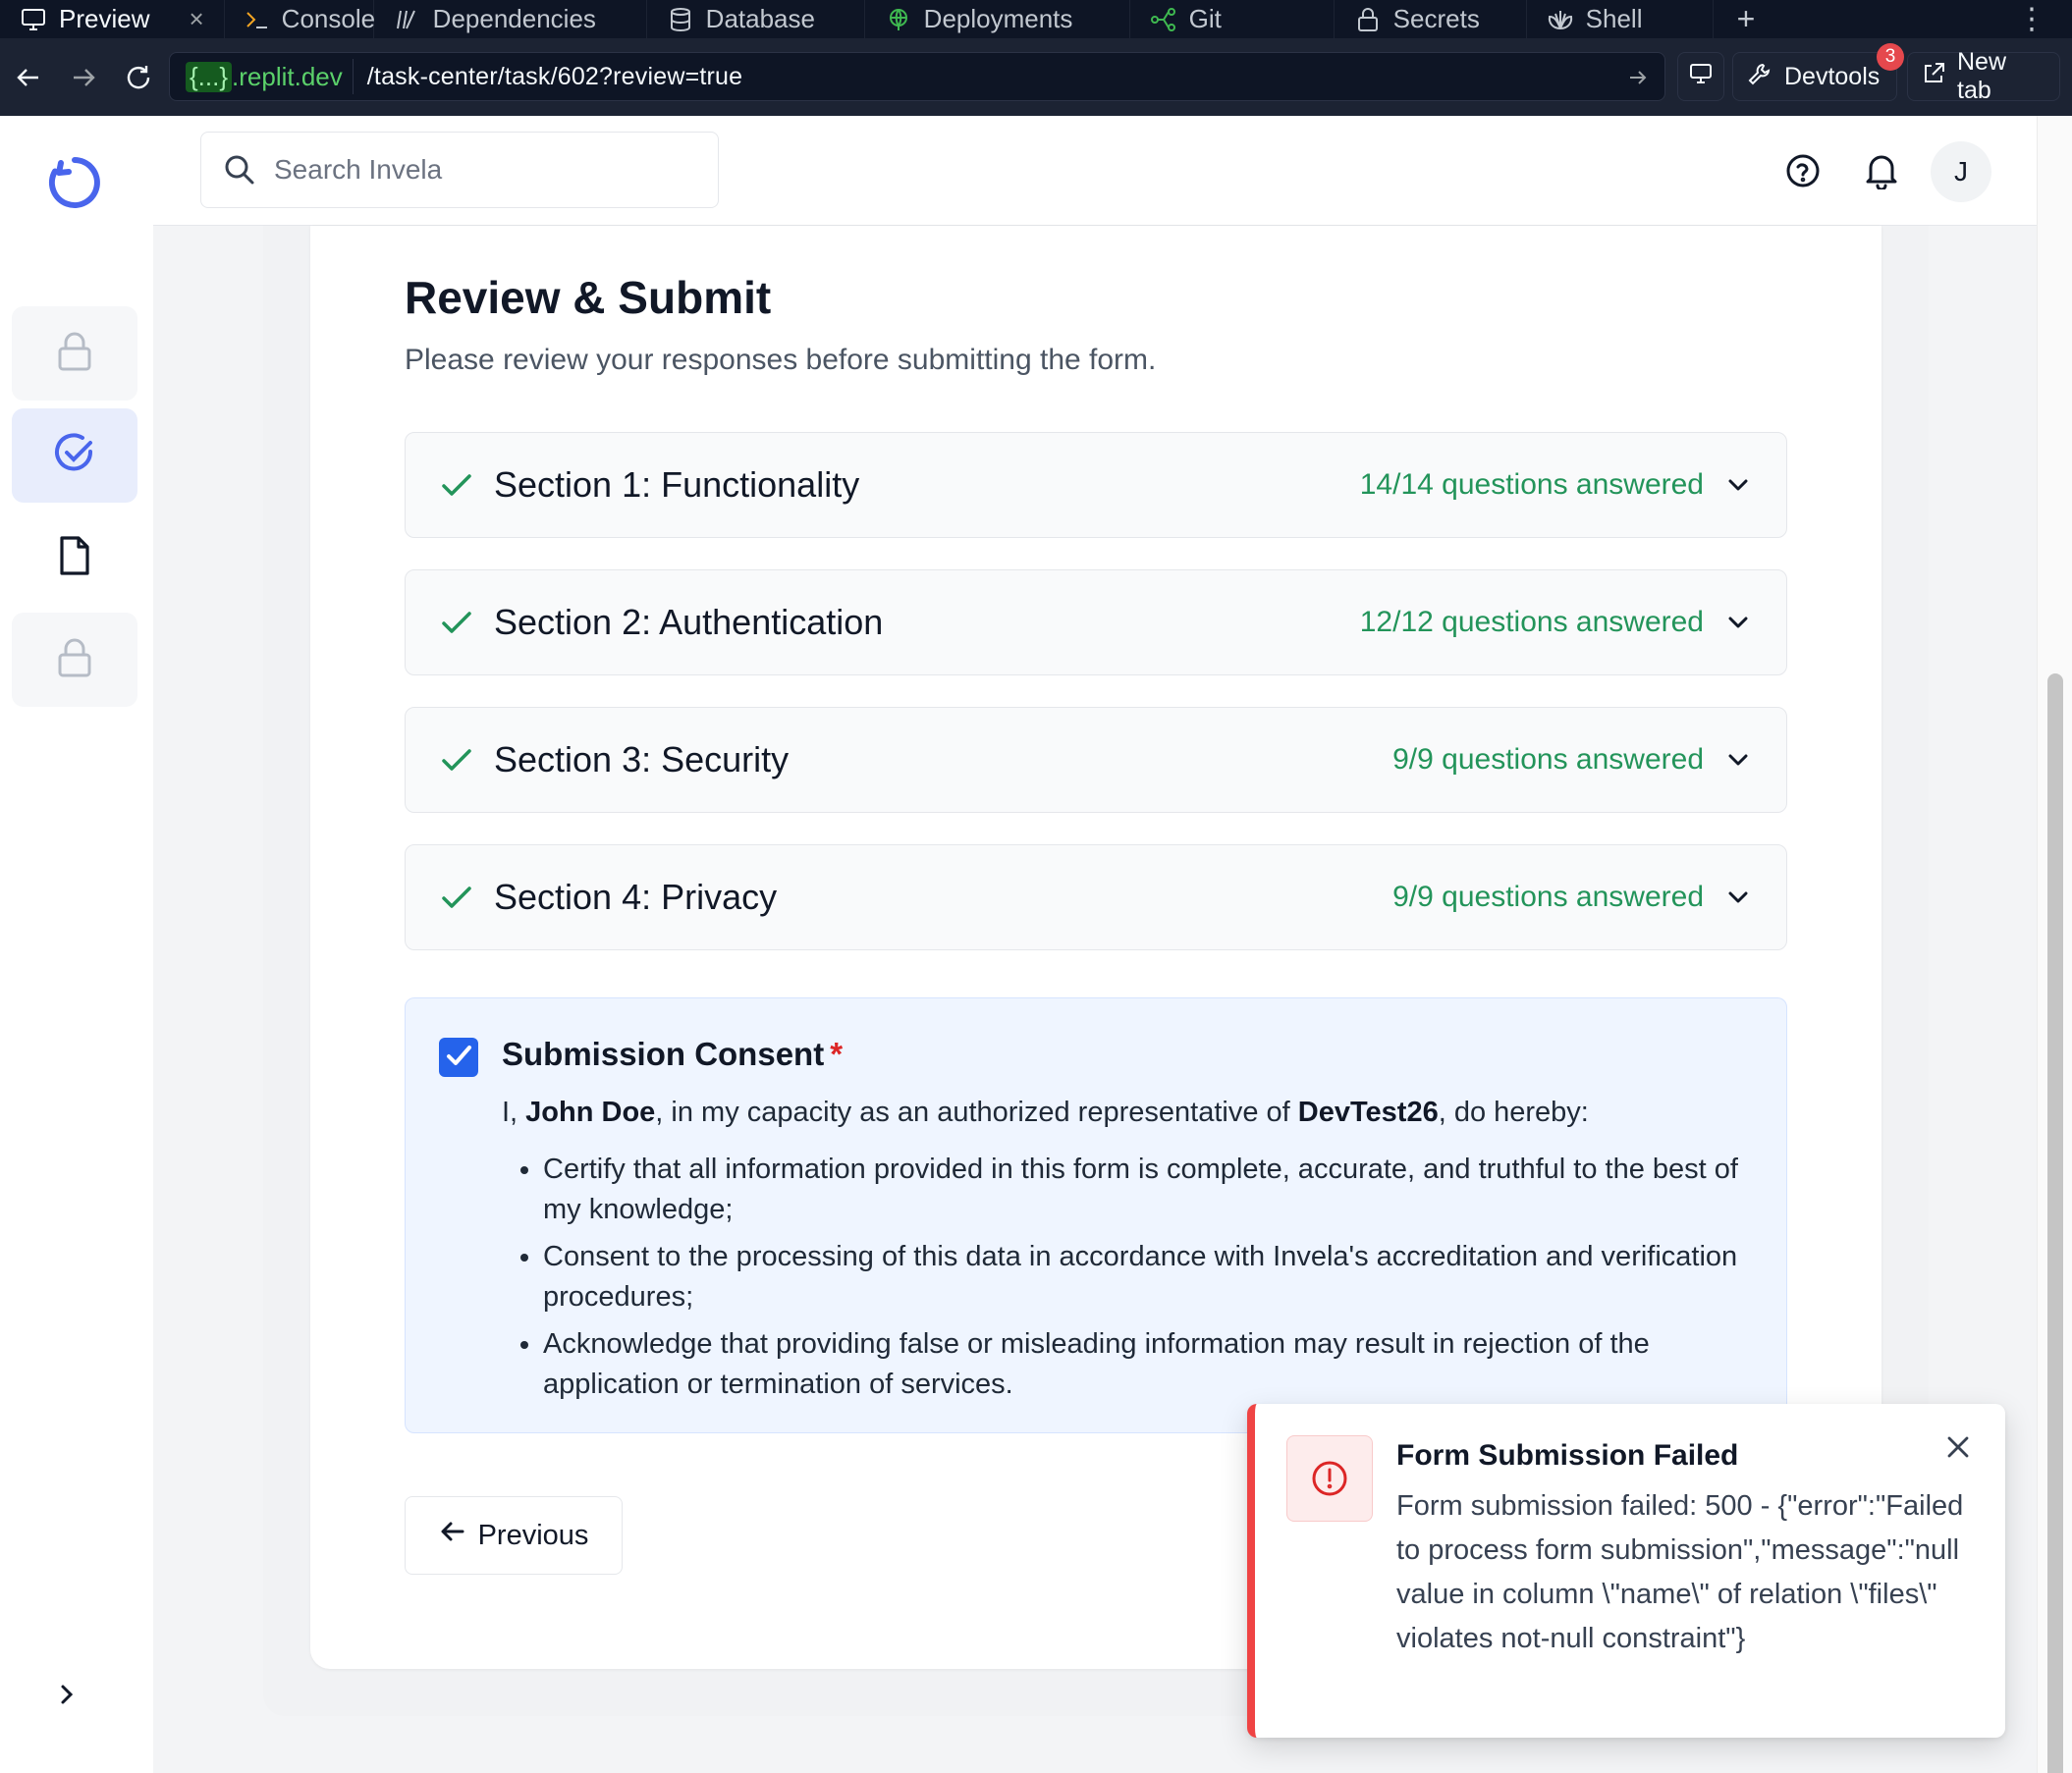 The height and width of the screenshot is (1773, 2072). I want to click on sidebar-item-files, so click(74, 557).